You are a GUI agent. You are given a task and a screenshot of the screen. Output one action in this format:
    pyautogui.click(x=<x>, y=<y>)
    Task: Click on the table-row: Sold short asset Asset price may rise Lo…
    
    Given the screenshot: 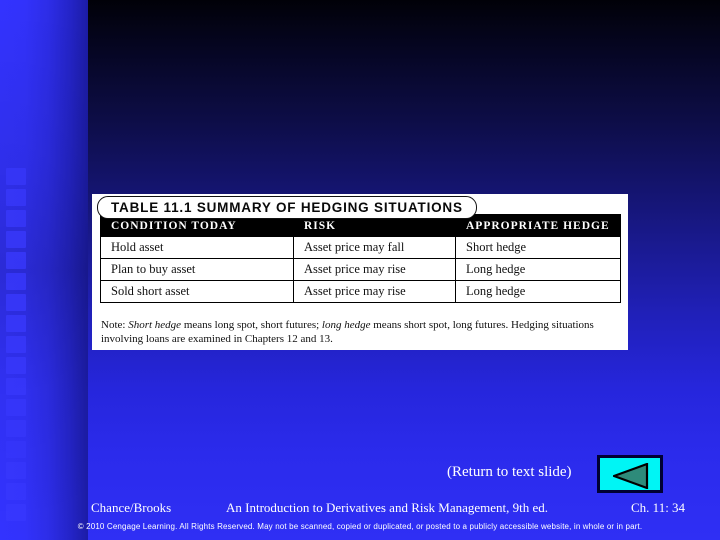 What is the action you would take?
    pyautogui.click(x=360, y=291)
    